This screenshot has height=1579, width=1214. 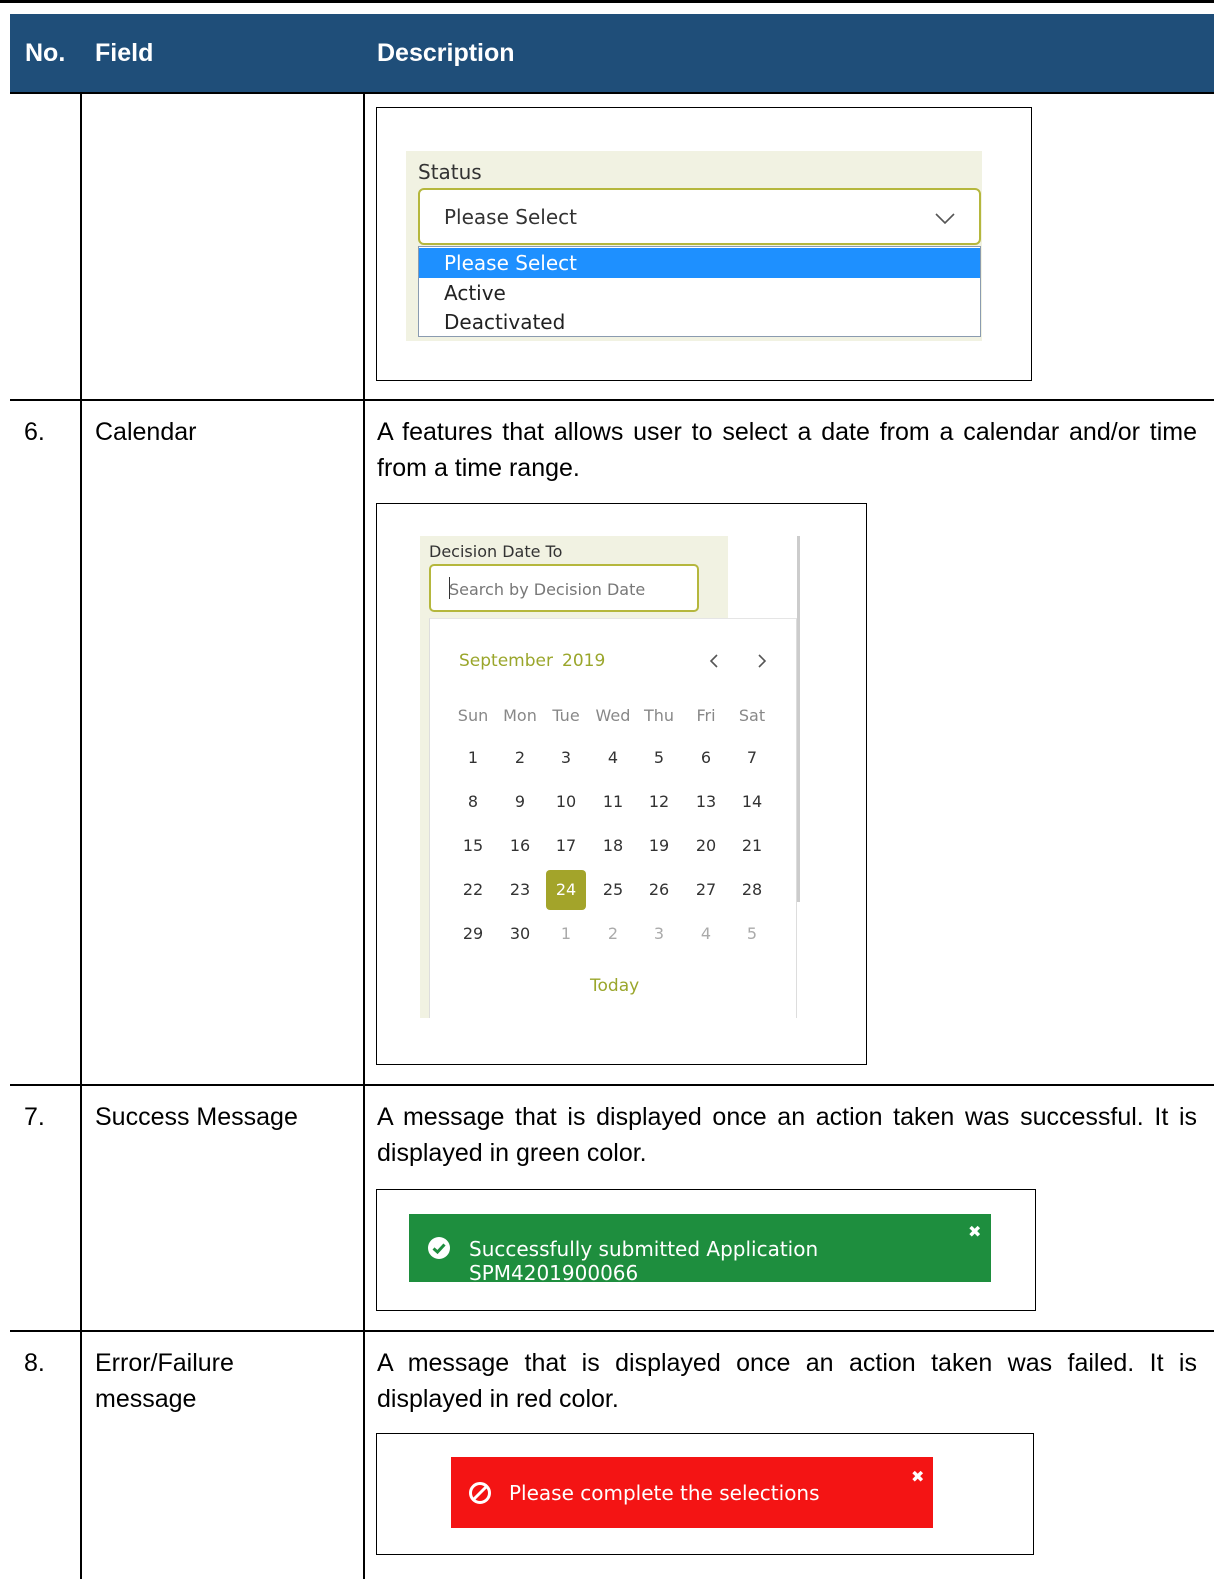 What do you see at coordinates (714, 661) in the screenshot?
I see `chevron-left-icon` at bounding box center [714, 661].